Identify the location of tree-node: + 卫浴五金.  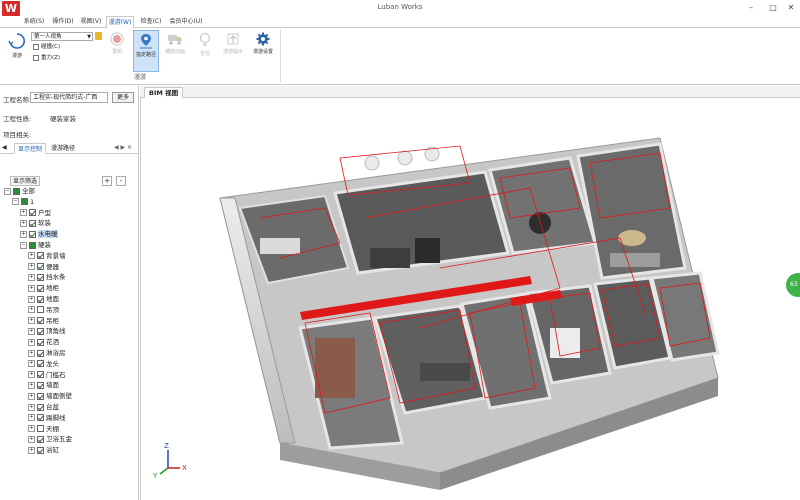
(50, 439).